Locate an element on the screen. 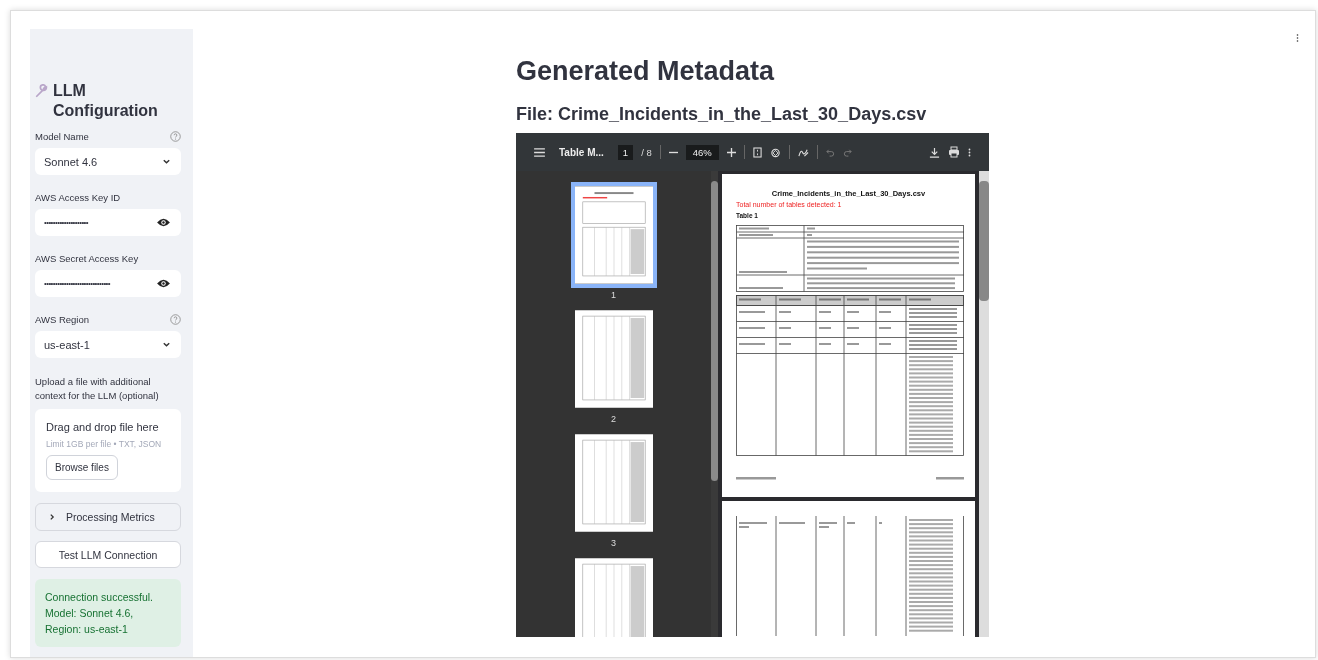  select-field: Sonnet 4.6 is located at coordinates (108, 161).